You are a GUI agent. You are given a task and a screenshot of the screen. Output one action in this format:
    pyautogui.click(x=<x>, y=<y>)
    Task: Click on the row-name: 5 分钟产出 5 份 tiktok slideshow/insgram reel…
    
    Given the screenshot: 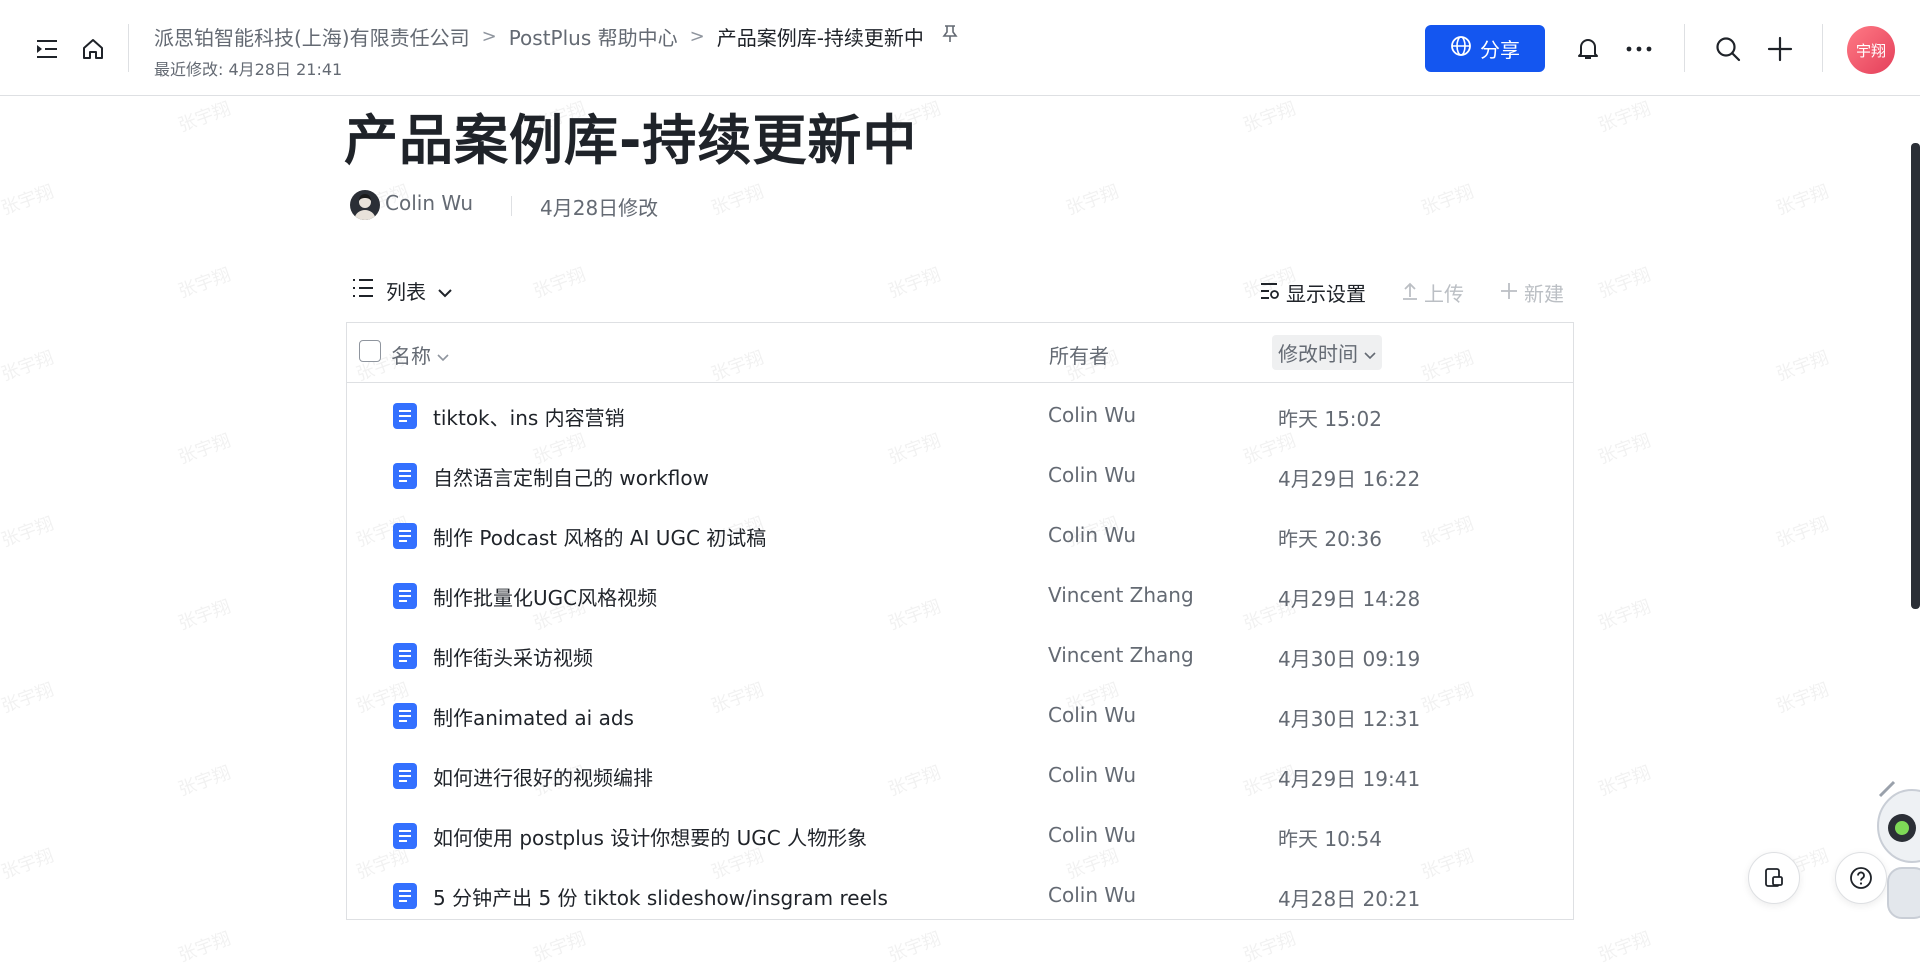 What is the action you would take?
    pyautogui.click(x=660, y=896)
    